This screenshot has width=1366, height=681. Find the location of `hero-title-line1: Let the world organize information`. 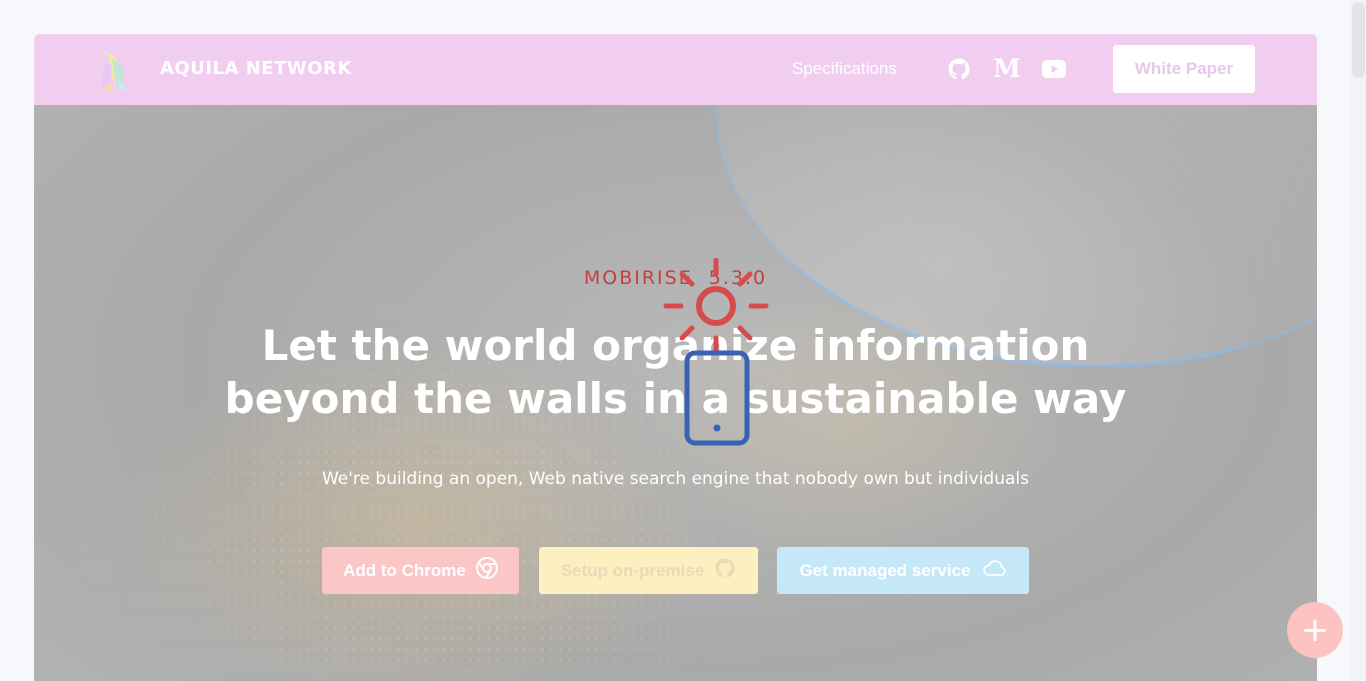

hero-title-line1: Let the world organize information is located at coordinates (675, 345).